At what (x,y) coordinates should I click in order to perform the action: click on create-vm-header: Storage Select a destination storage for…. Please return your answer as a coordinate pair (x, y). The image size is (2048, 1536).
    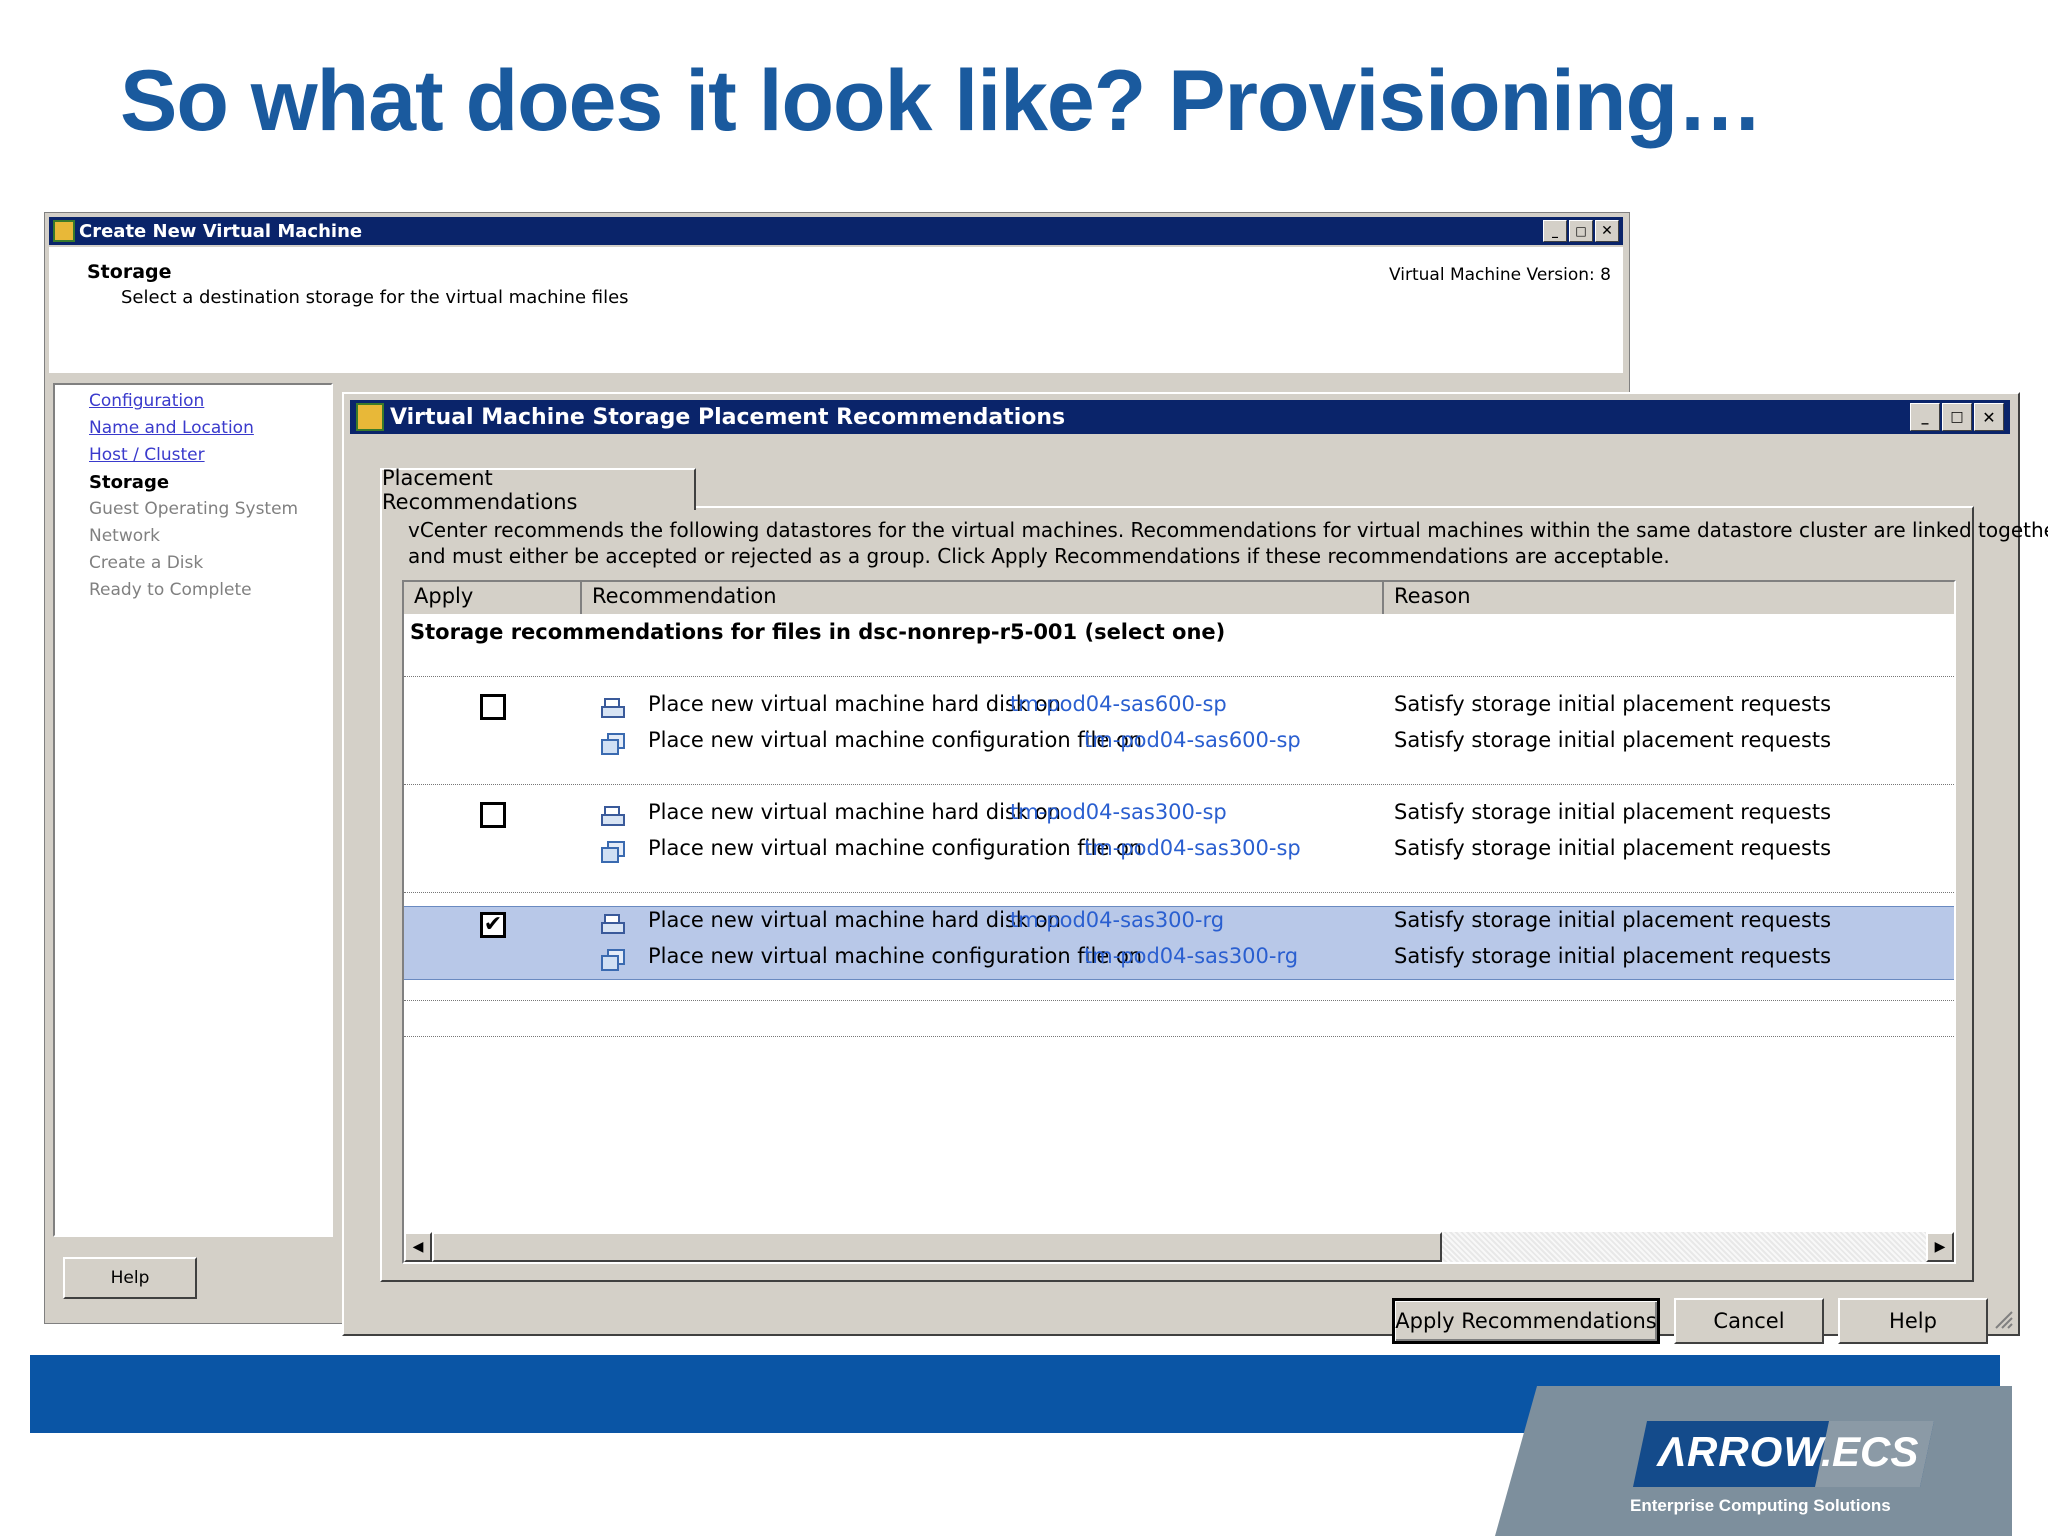
    Looking at the image, I should click on (836, 310).